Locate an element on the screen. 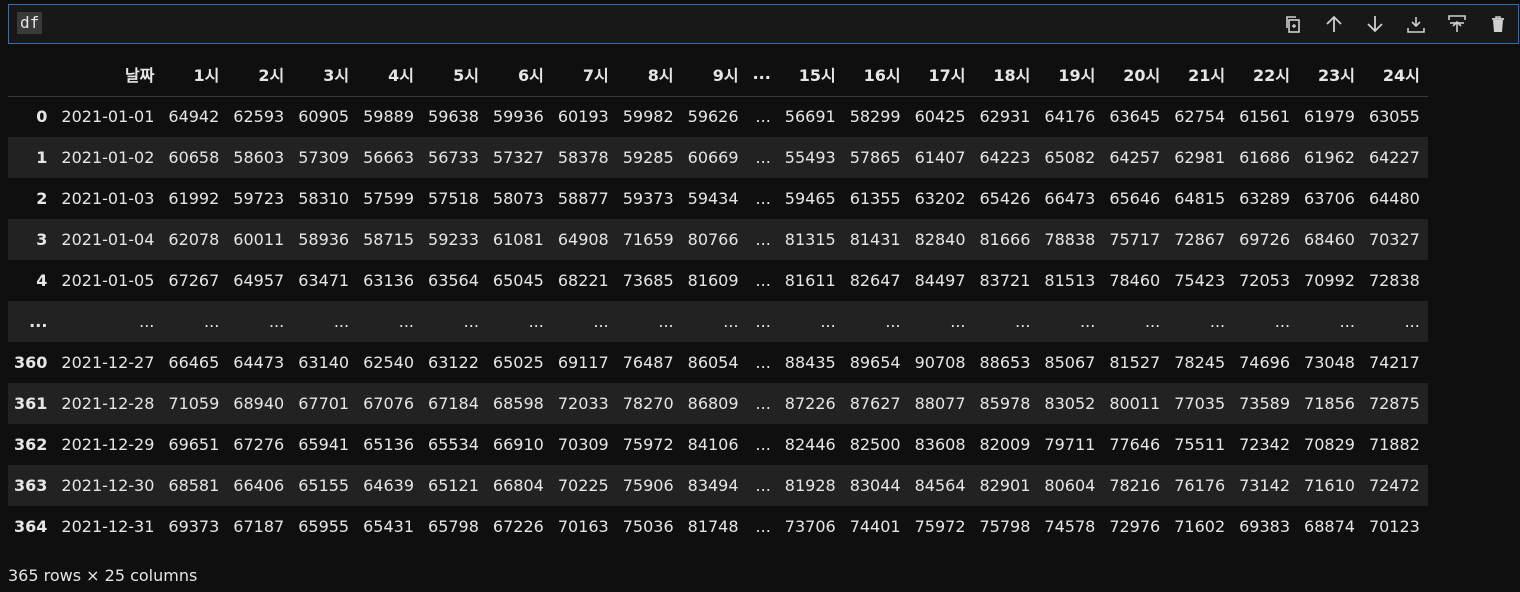 Image resolution: width=1520 pixels, height=592 pixels. table-cell: 74401 is located at coordinates (875, 526).